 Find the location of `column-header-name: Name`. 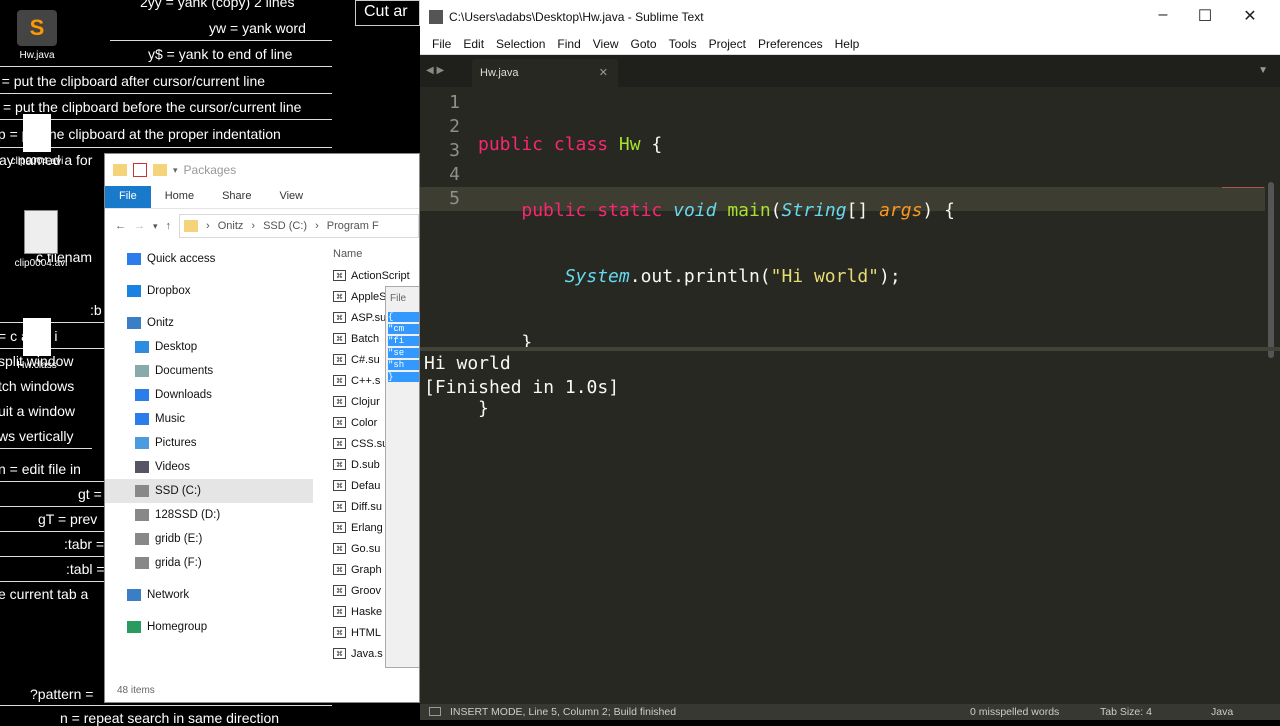

column-header-name: Name is located at coordinates (376, 254).